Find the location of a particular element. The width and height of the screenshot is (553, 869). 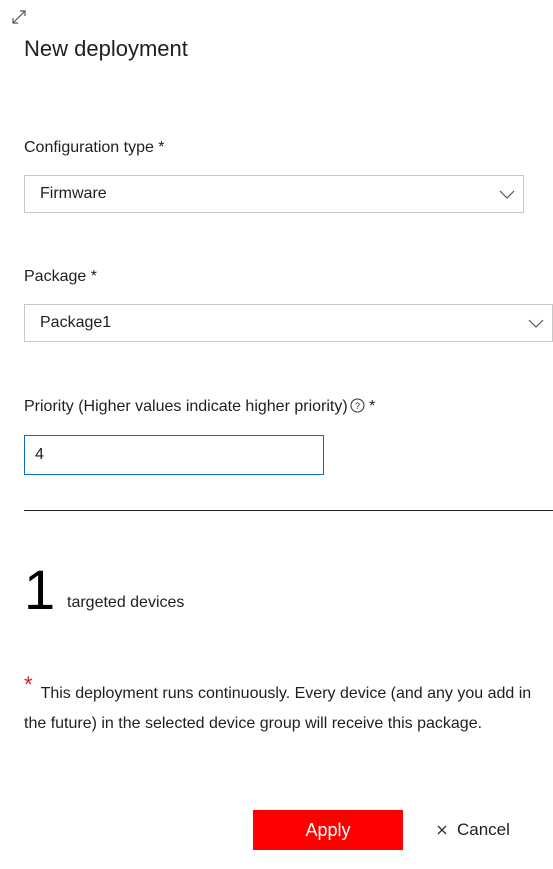

expand-icon is located at coordinates (19, 17).